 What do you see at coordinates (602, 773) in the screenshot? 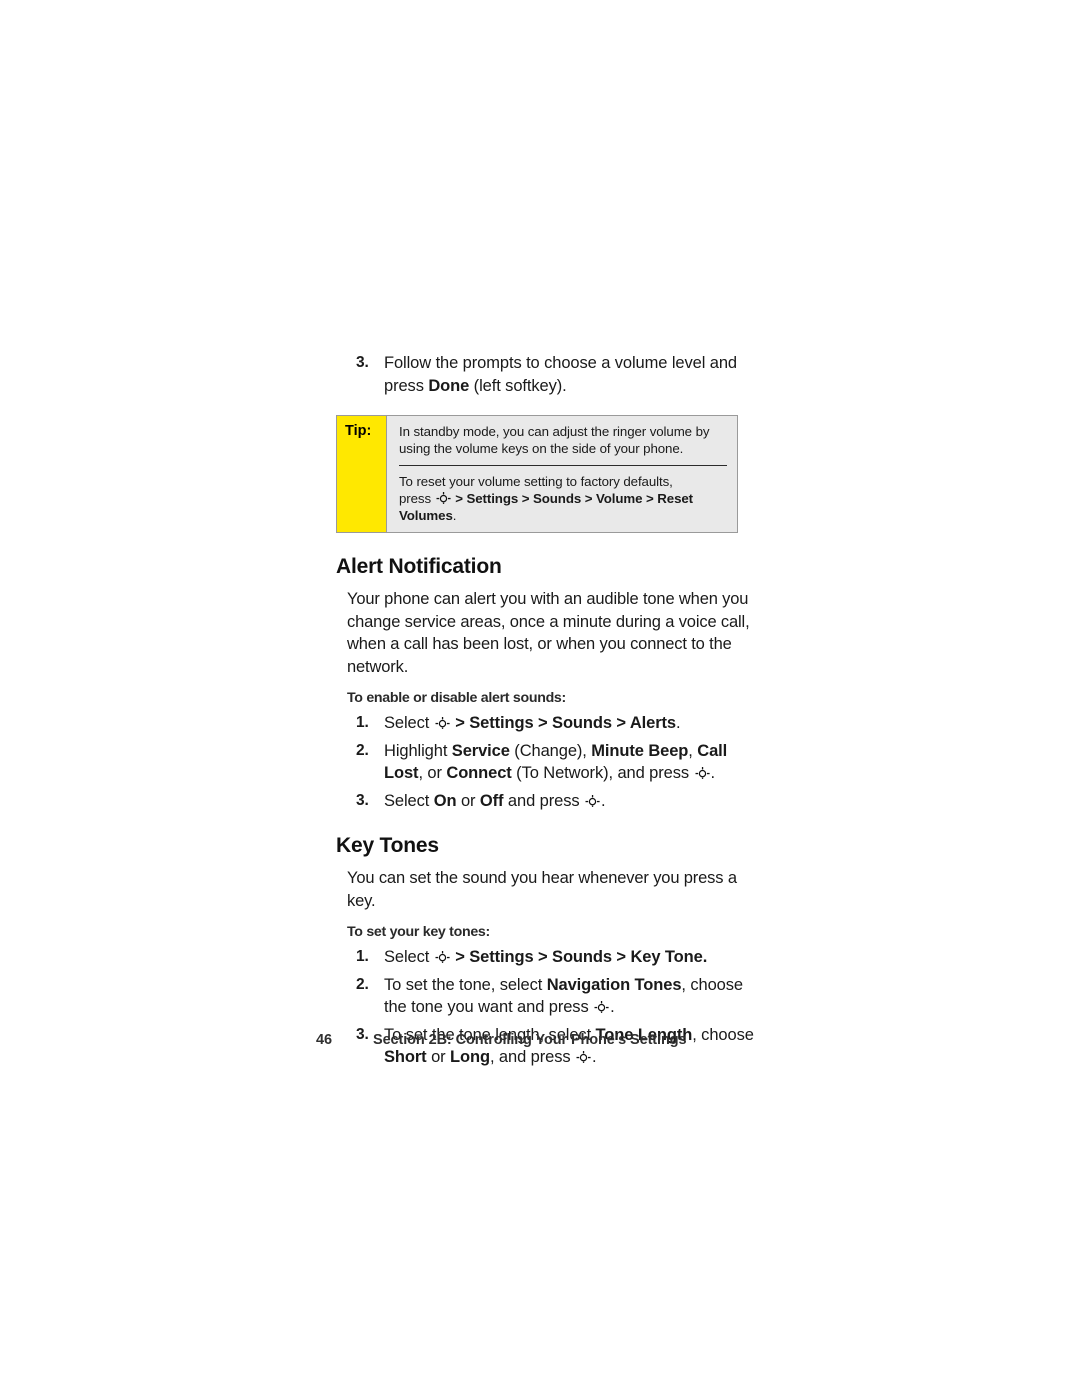
I see `step-text-part: (To Network), and press` at bounding box center [602, 773].